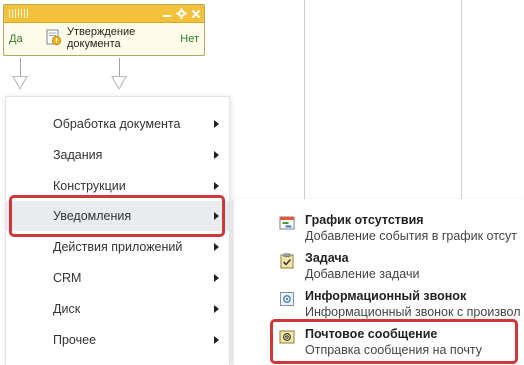 The width and height of the screenshot is (524, 365). I want to click on activity-title: Утверждение документа, so click(101, 38).